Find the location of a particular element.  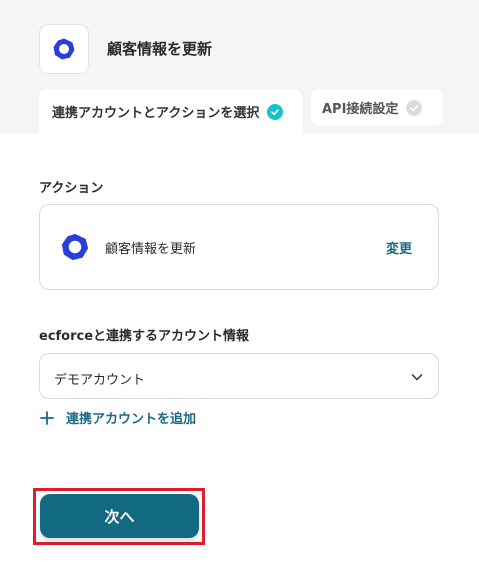

tab-account-action: 連携アカウントとアクションを選択 is located at coordinates (170, 111).